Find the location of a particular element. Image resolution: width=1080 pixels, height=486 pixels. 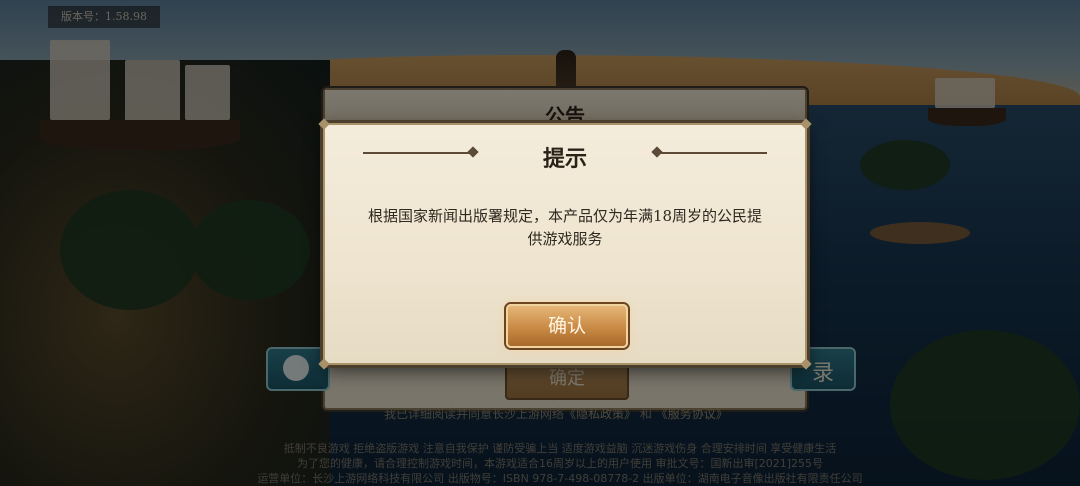

confirm-button: 确认 is located at coordinates (567, 326).